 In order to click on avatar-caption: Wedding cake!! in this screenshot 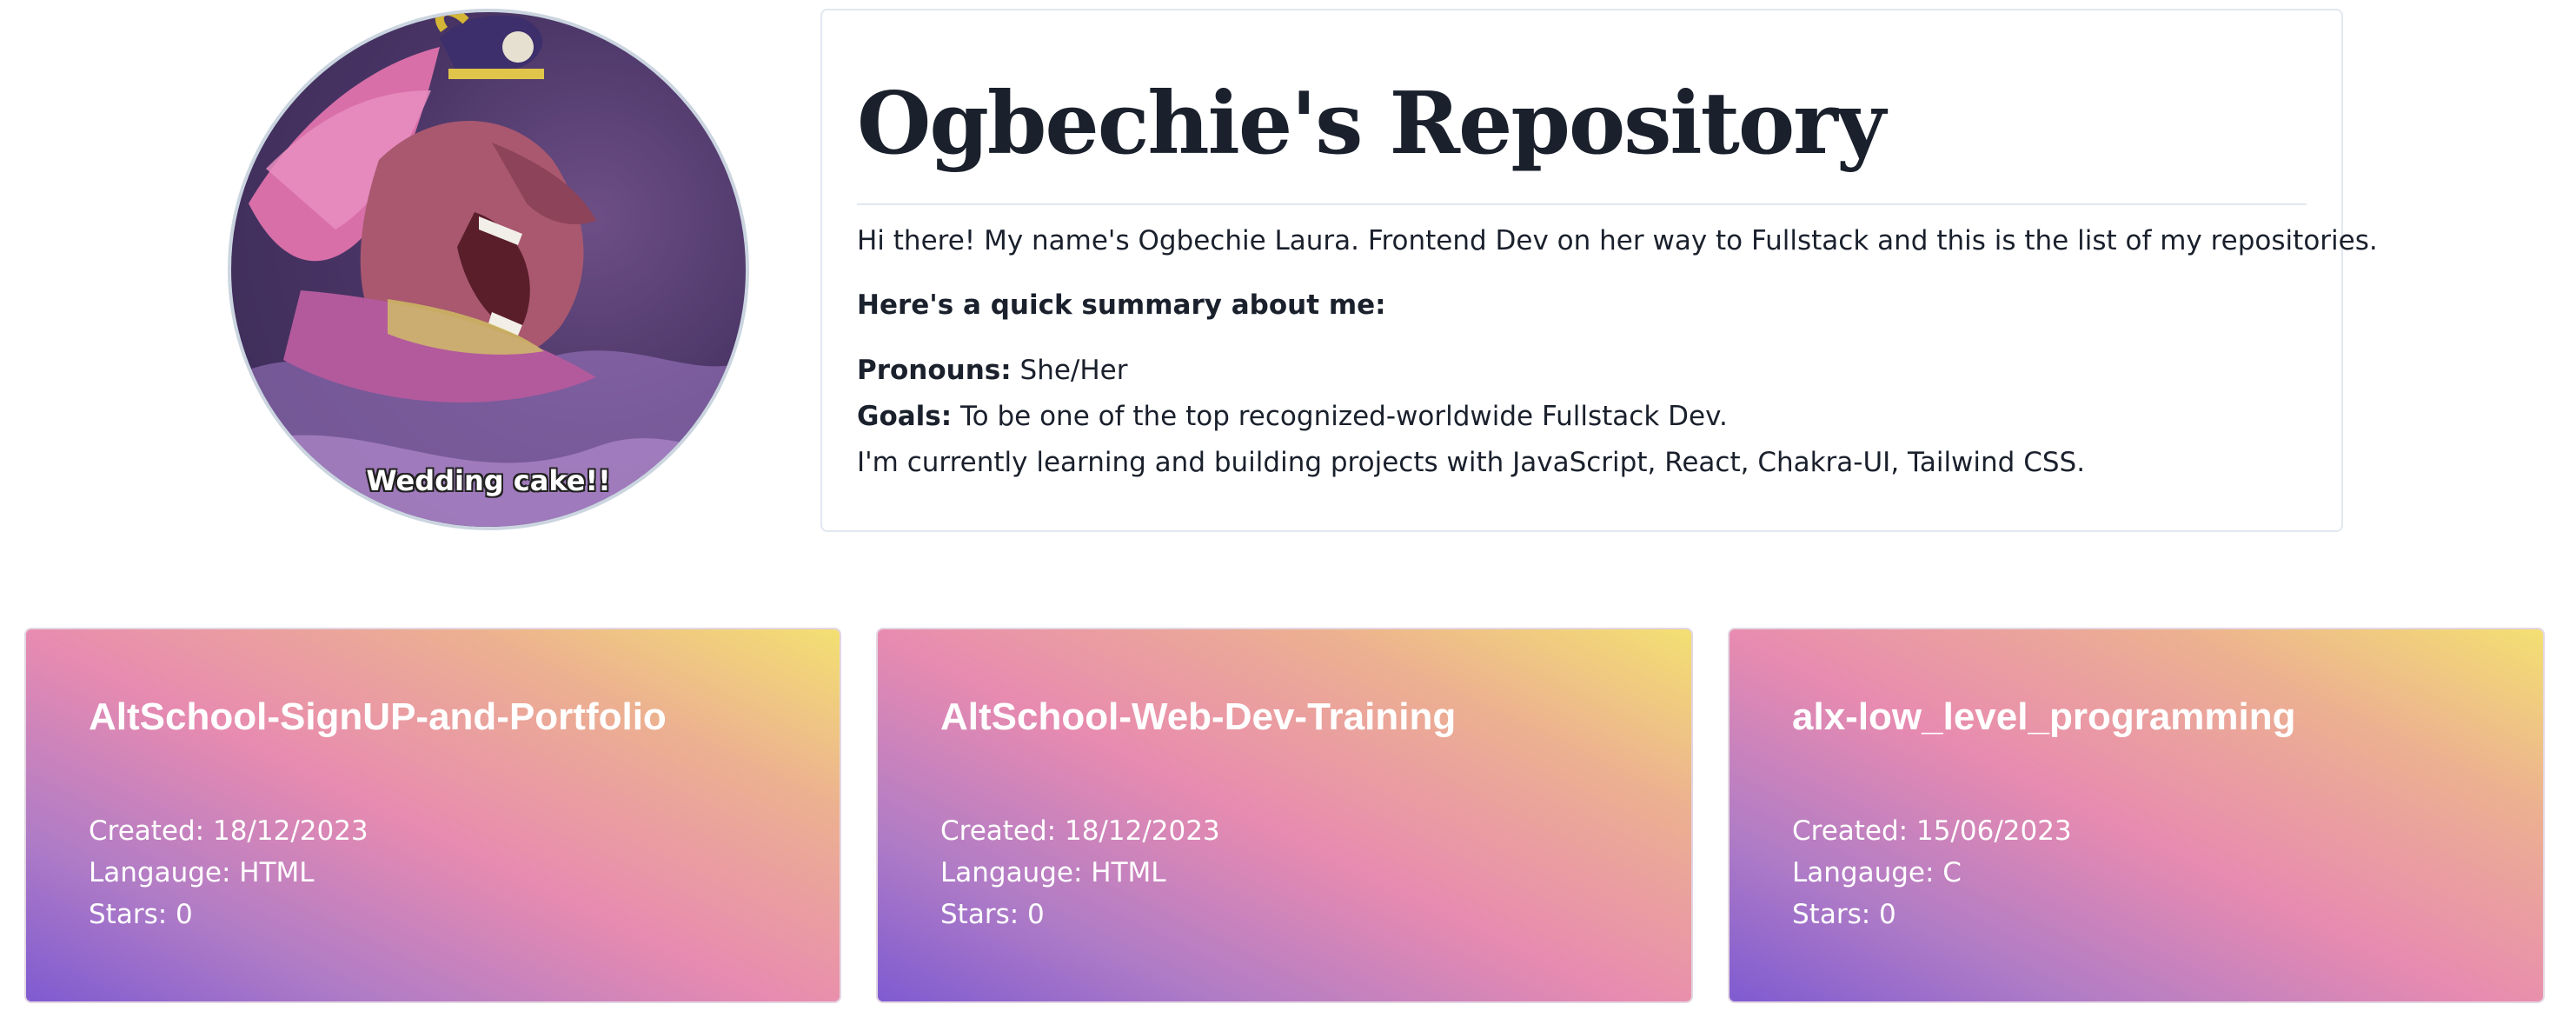, I will do `click(488, 480)`.